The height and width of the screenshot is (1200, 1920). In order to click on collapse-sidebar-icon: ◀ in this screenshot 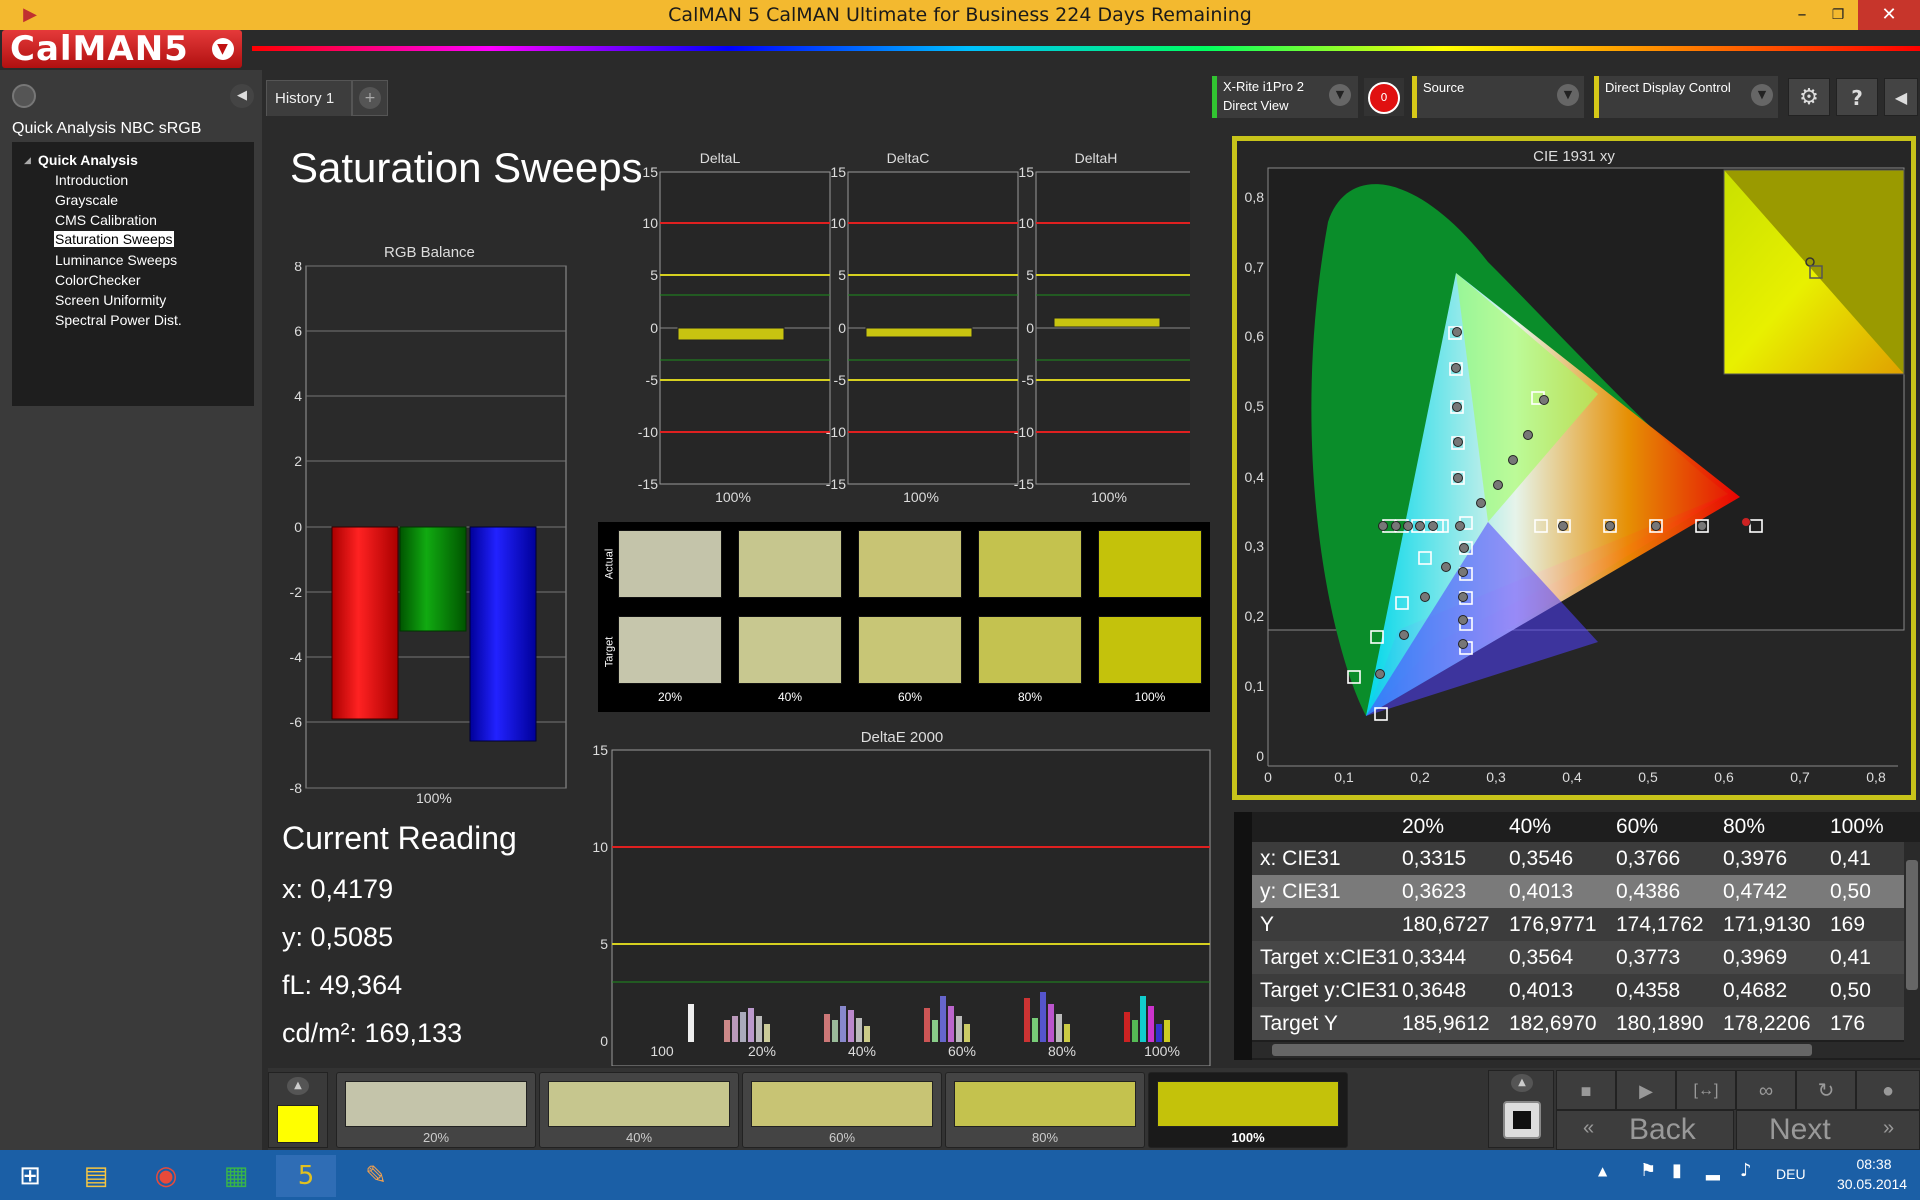, I will do `click(242, 96)`.